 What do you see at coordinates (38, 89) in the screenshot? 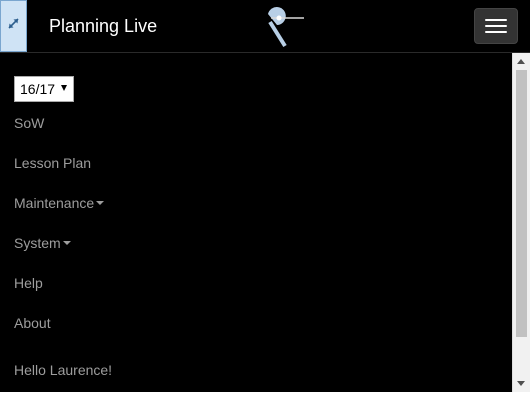
I see `academic-year-value: 16/17` at bounding box center [38, 89].